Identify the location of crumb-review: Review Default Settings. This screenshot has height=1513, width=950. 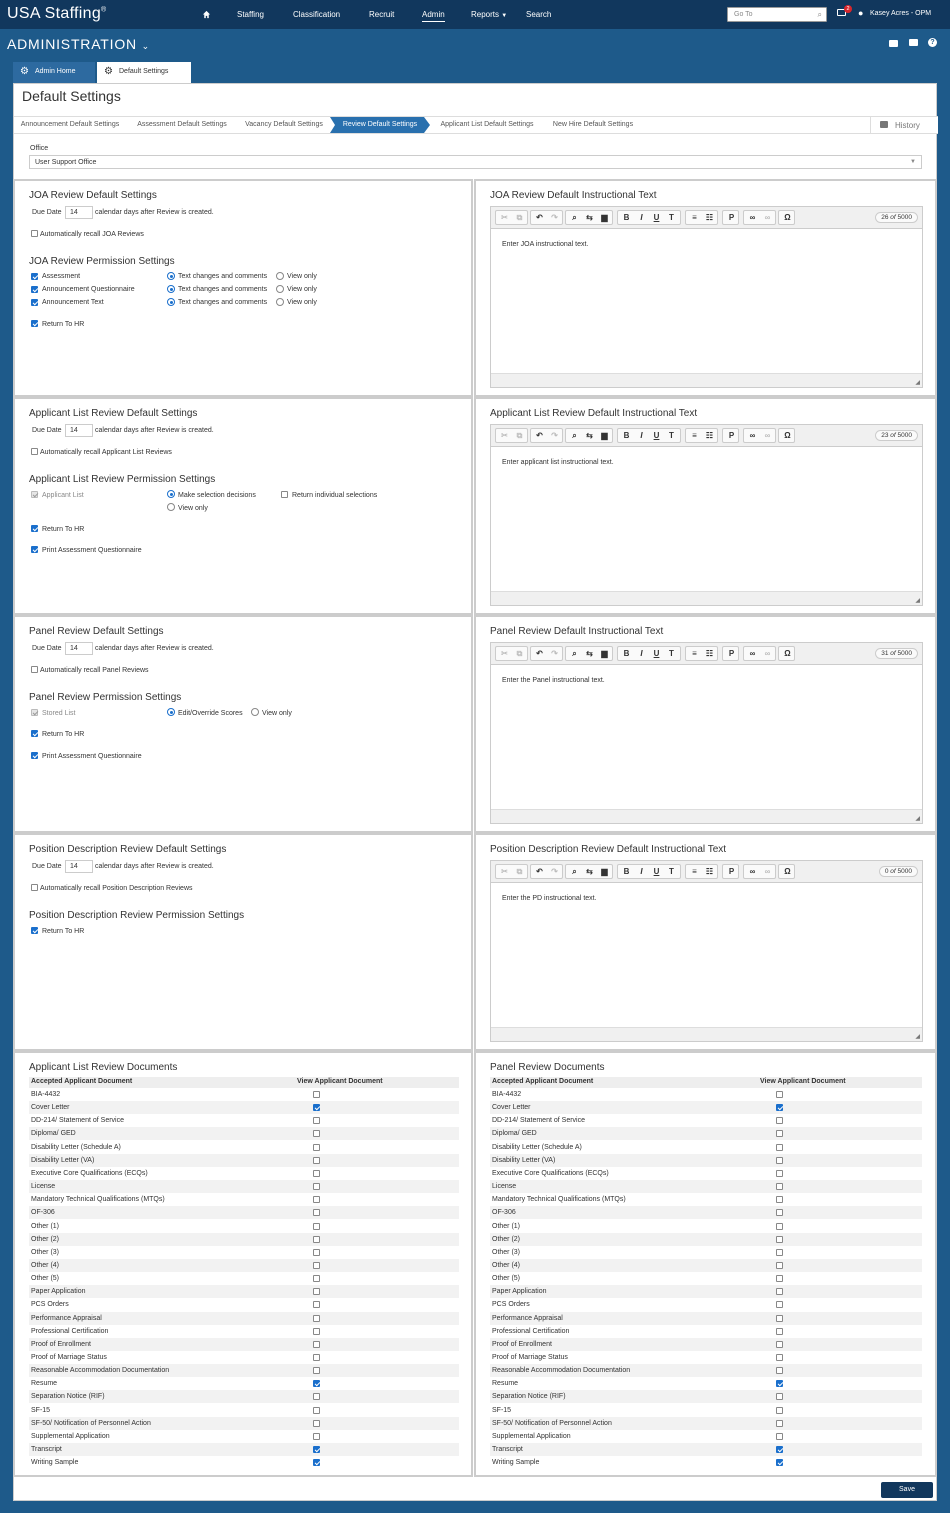
(380, 125).